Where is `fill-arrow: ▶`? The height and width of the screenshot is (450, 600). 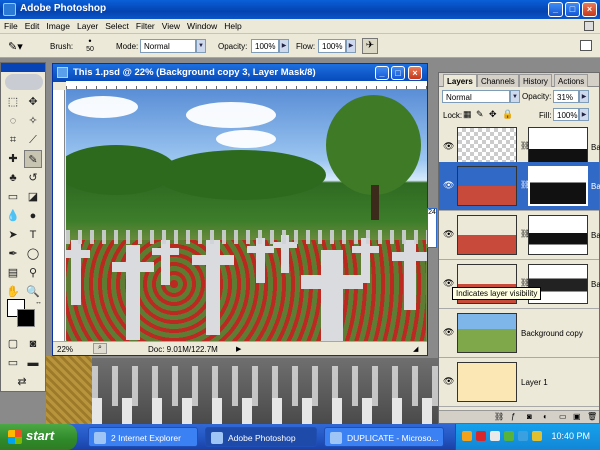
fill-arrow: ▶ is located at coordinates (584, 114).